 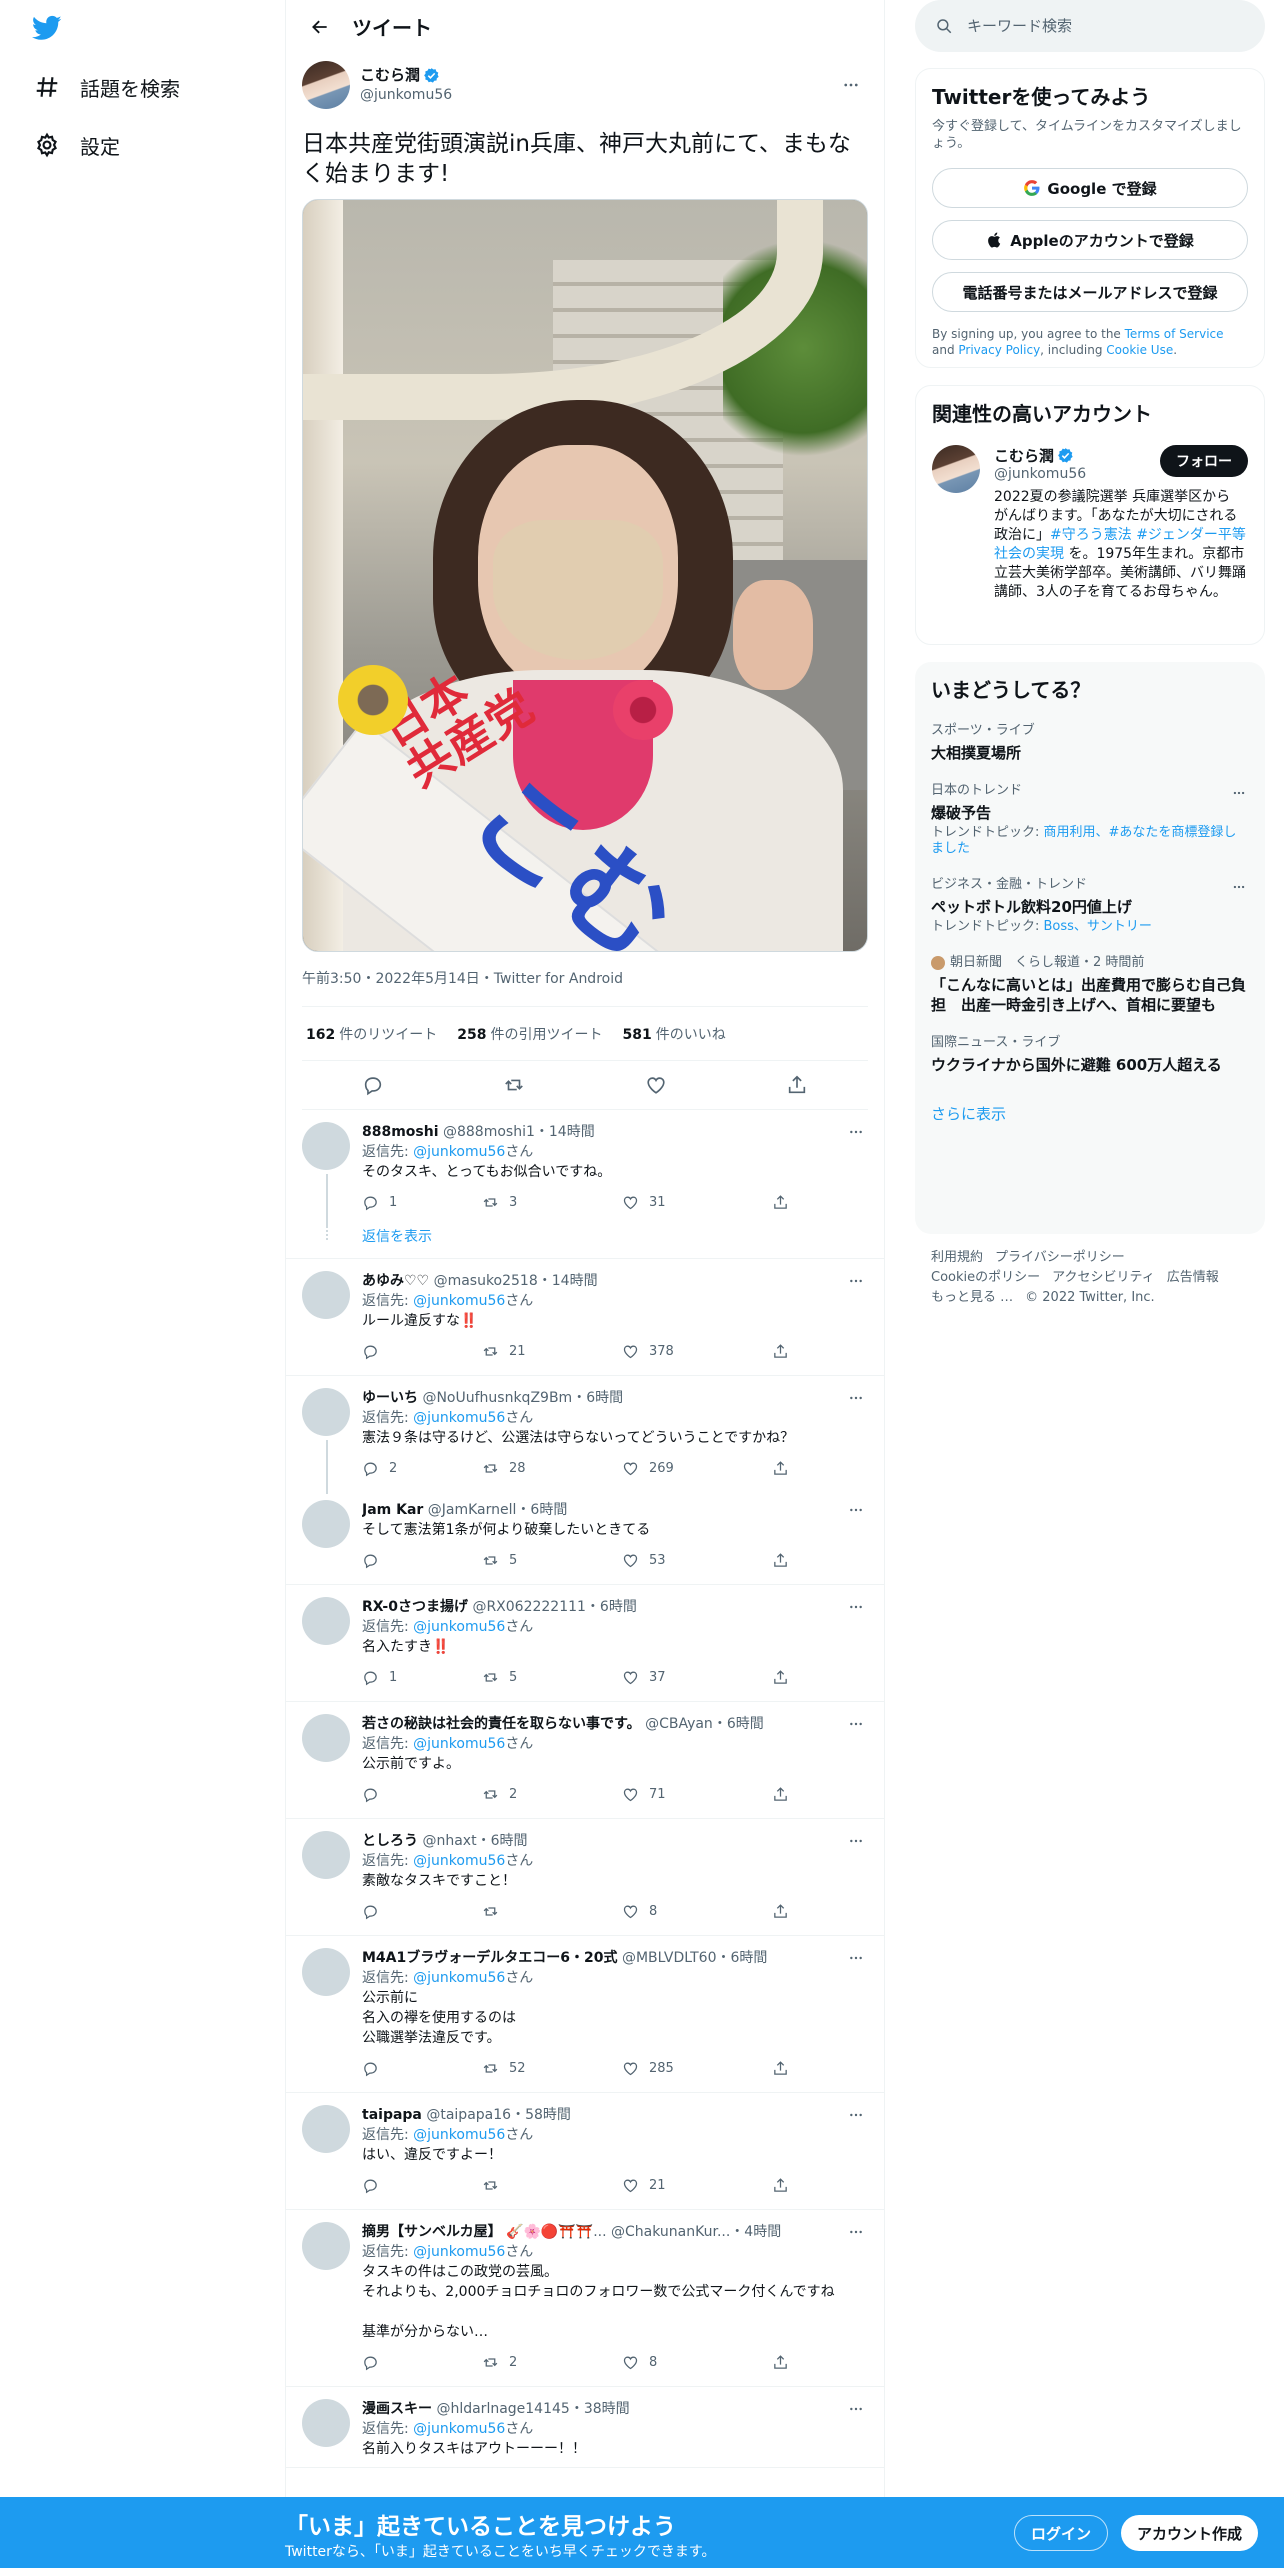 I want to click on reply-handle: @nhaxt, so click(x=449, y=1841).